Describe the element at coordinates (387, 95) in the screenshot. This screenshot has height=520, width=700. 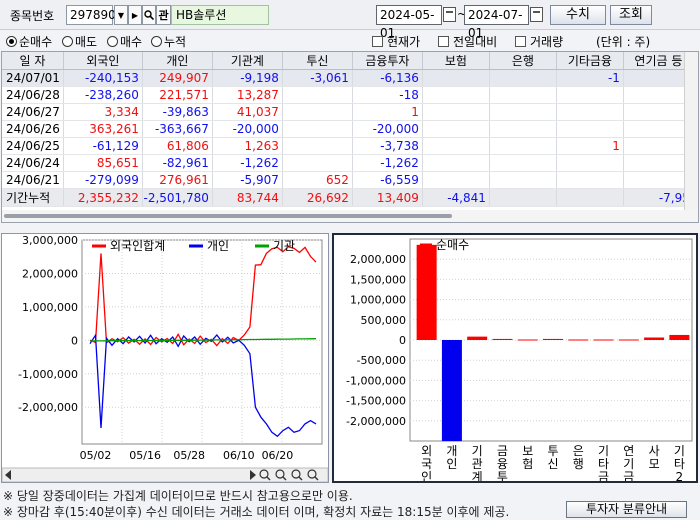
I see `value-cell: -18` at that location.